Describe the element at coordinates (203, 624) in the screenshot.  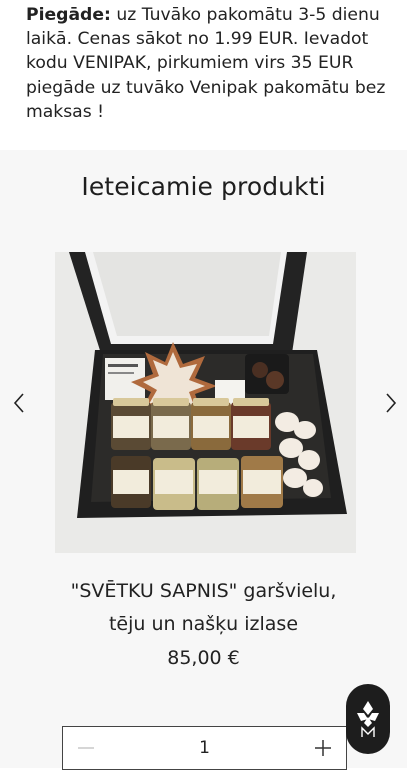
I see `product-name-line2: tēju un našķu izlase` at that location.